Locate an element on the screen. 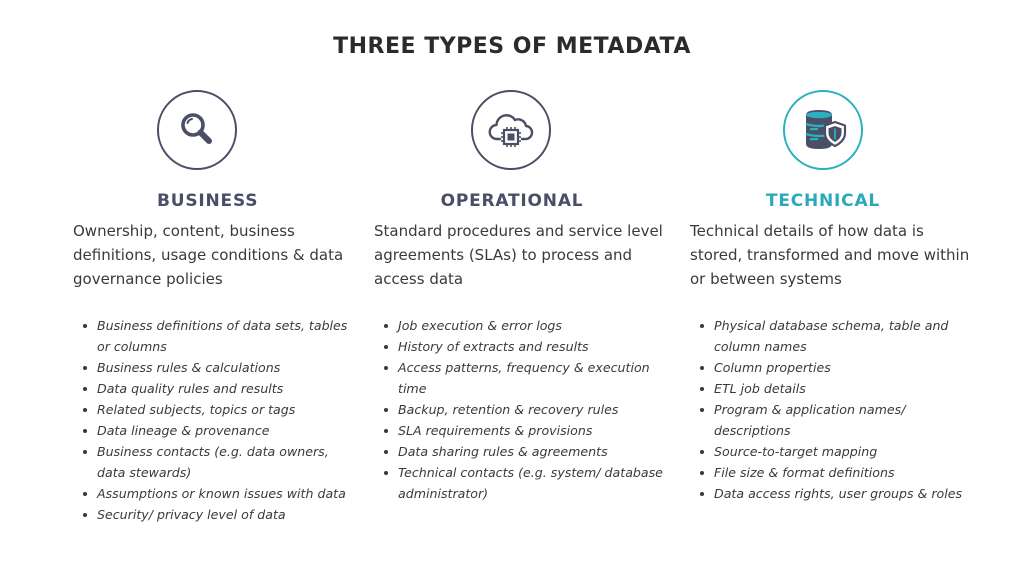 This screenshot has width=1024, height=576. technical-heading: TECHNICAL is located at coordinates (823, 201).